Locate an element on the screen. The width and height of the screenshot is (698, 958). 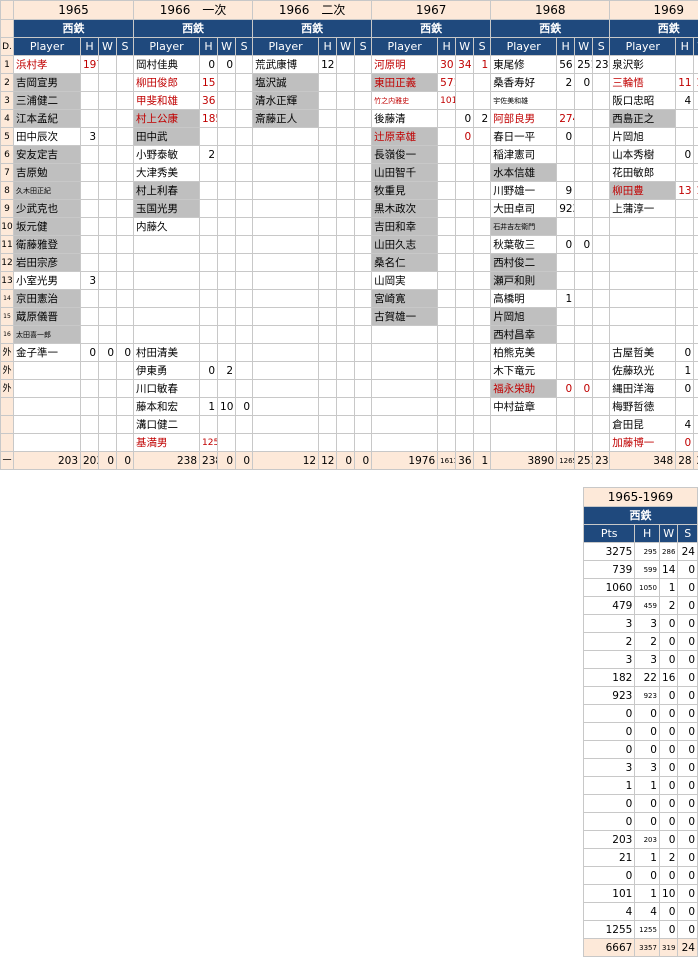
header-w: W is located at coordinates (584, 46).